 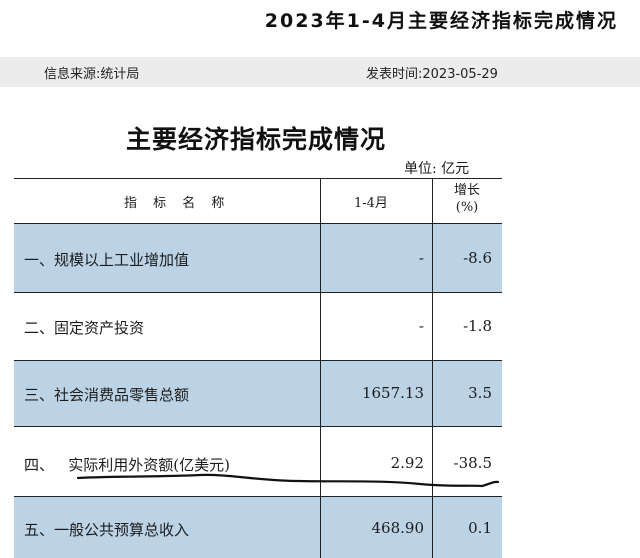 I want to click on document-title: 主要经济指标完成情况, so click(x=256, y=139).